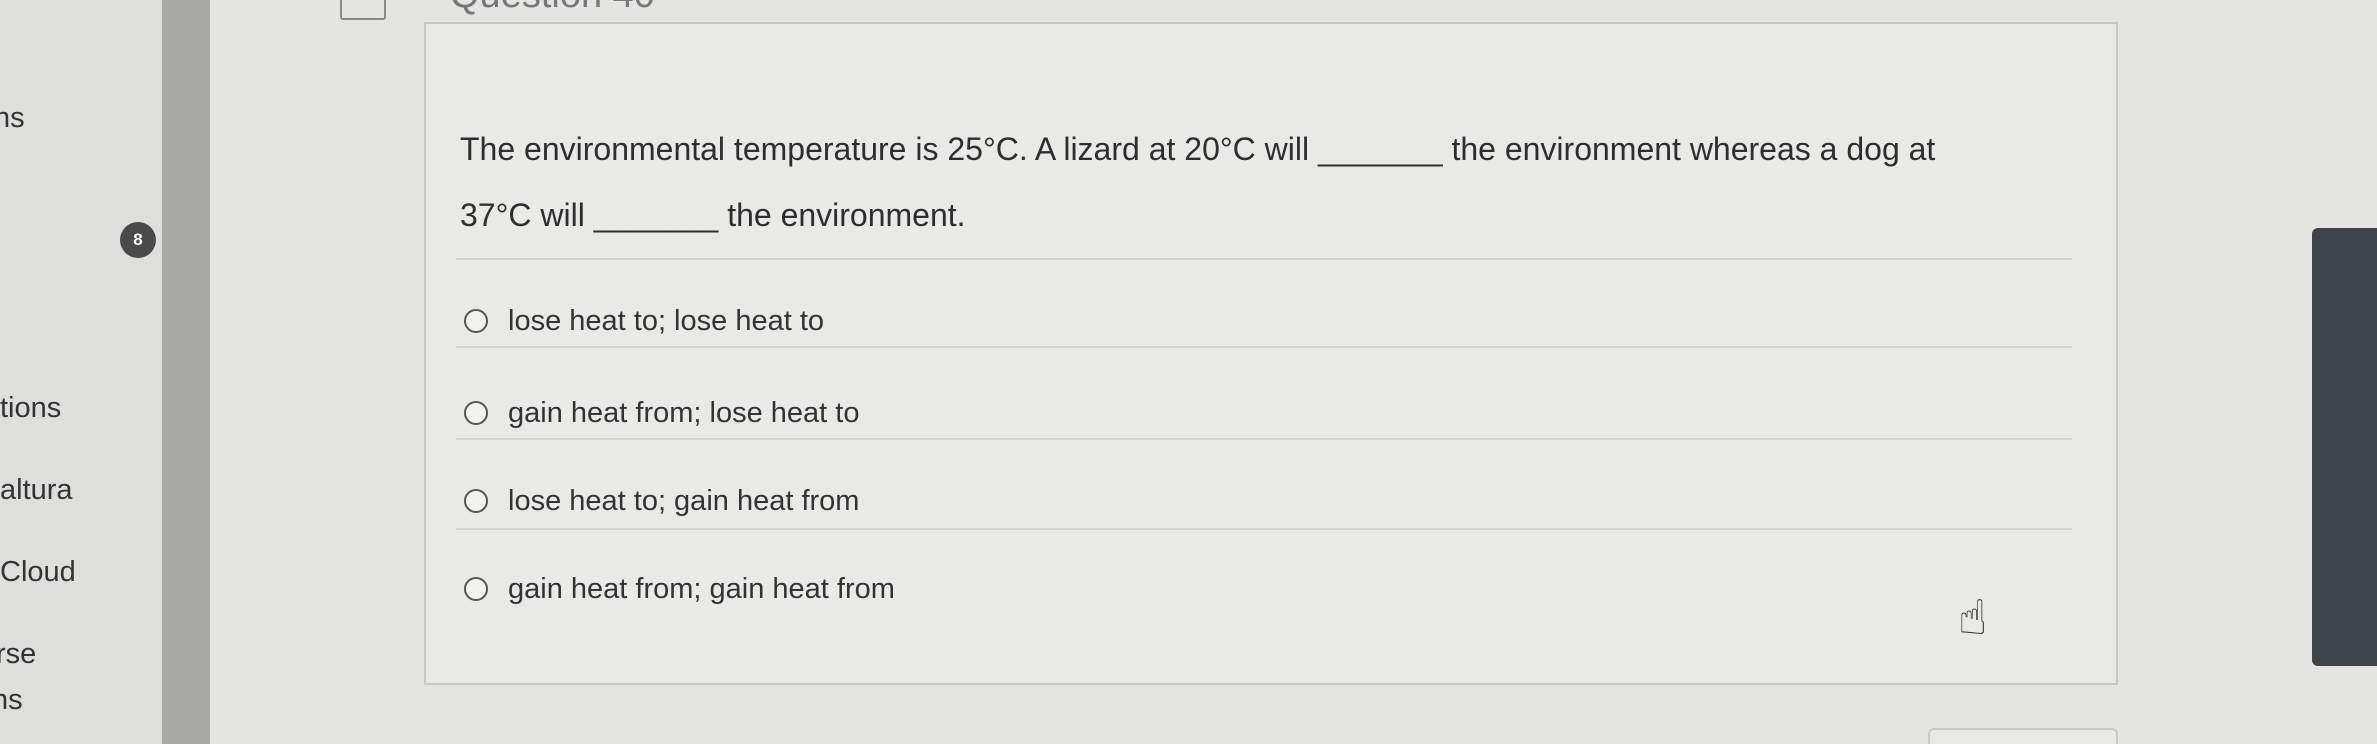 The image size is (2377, 744). Describe the element at coordinates (2344, 447) in the screenshot. I see `side-panel` at that location.